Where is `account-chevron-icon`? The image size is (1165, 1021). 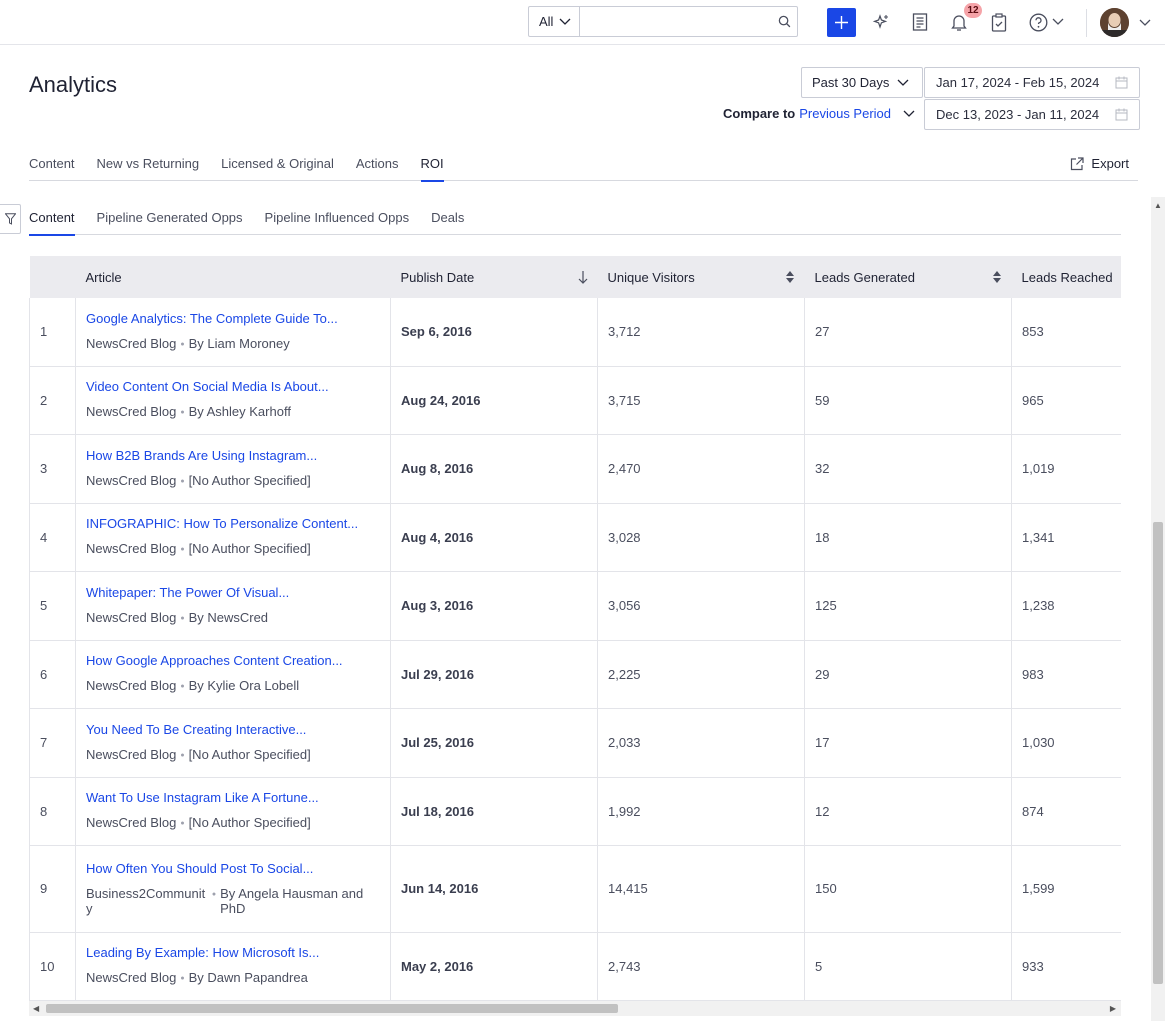
account-chevron-icon is located at coordinates (1145, 23).